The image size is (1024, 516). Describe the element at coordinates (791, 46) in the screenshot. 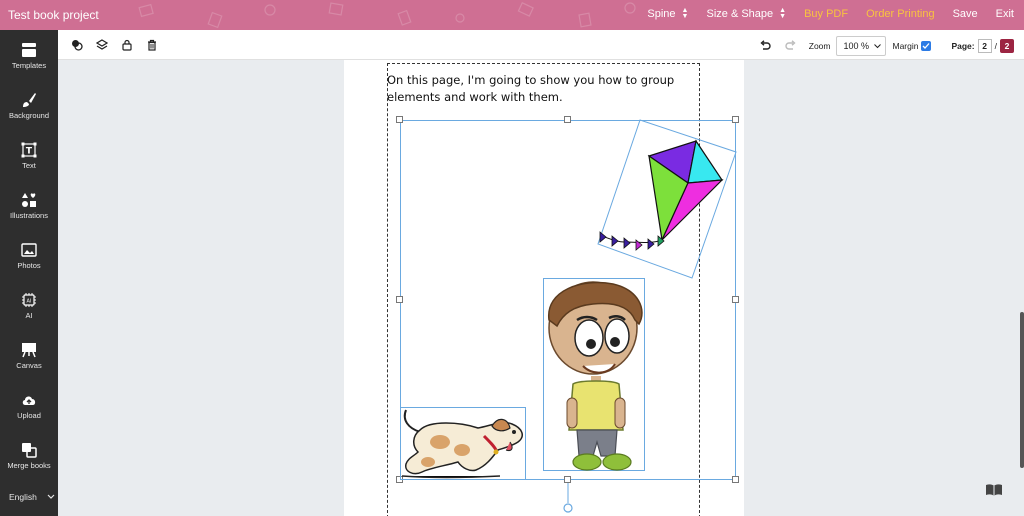

I see `redo-icon` at that location.